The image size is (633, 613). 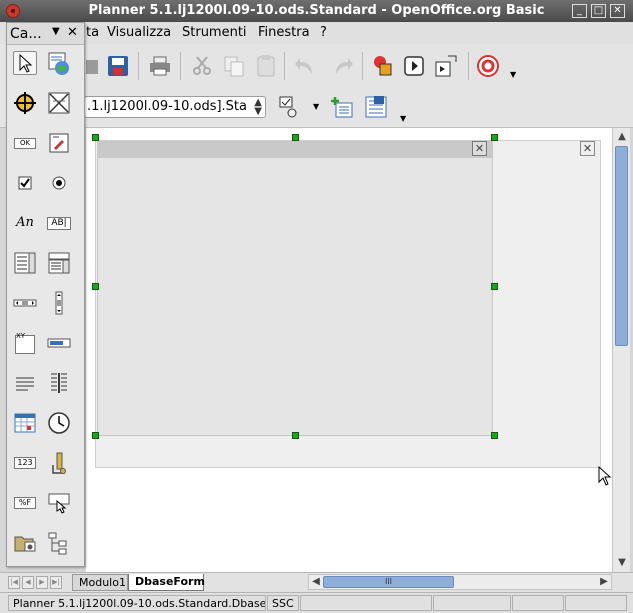 What do you see at coordinates (25, 263) in the screenshot?
I see `list-box-icon` at bounding box center [25, 263].